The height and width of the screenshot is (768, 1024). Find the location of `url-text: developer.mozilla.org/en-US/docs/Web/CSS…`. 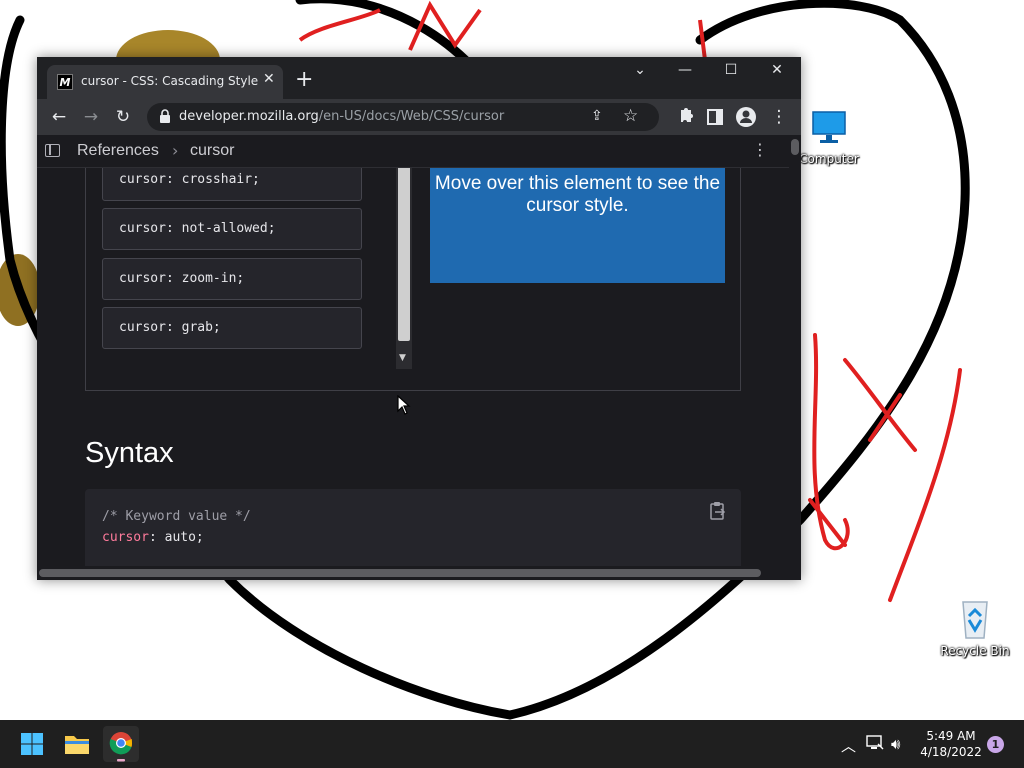

url-text: developer.mozilla.org/en-US/docs/Web/CSS… is located at coordinates (341, 116).